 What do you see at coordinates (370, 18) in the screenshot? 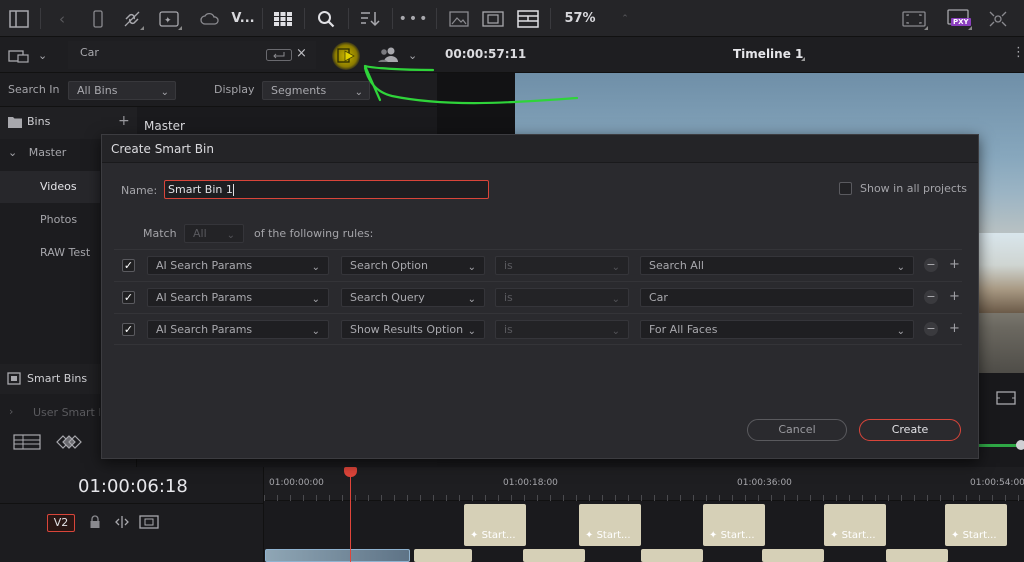
I see `sort-icon` at bounding box center [370, 18].